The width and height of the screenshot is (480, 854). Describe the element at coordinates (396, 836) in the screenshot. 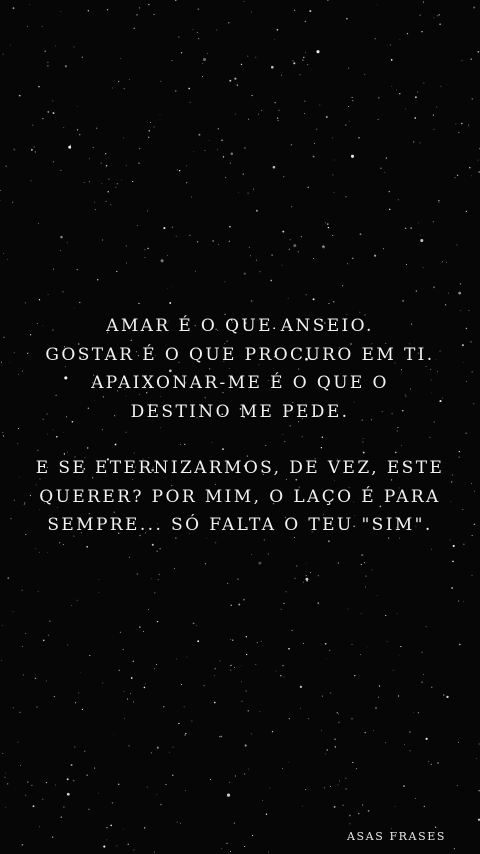

I see `watermark-text: ASAS FRASES` at that location.